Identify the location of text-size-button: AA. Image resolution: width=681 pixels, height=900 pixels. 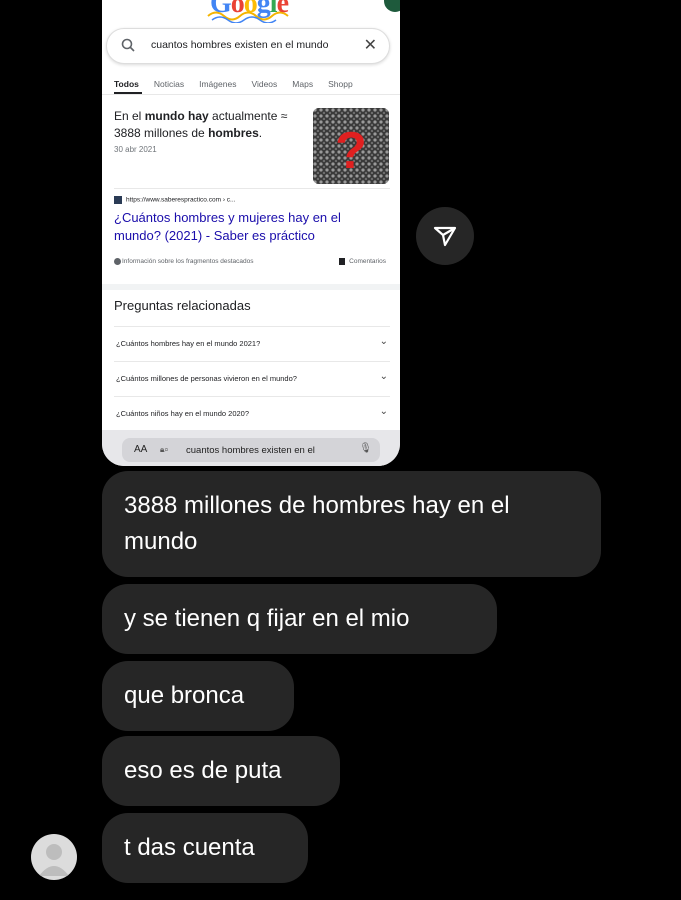
(140, 449).